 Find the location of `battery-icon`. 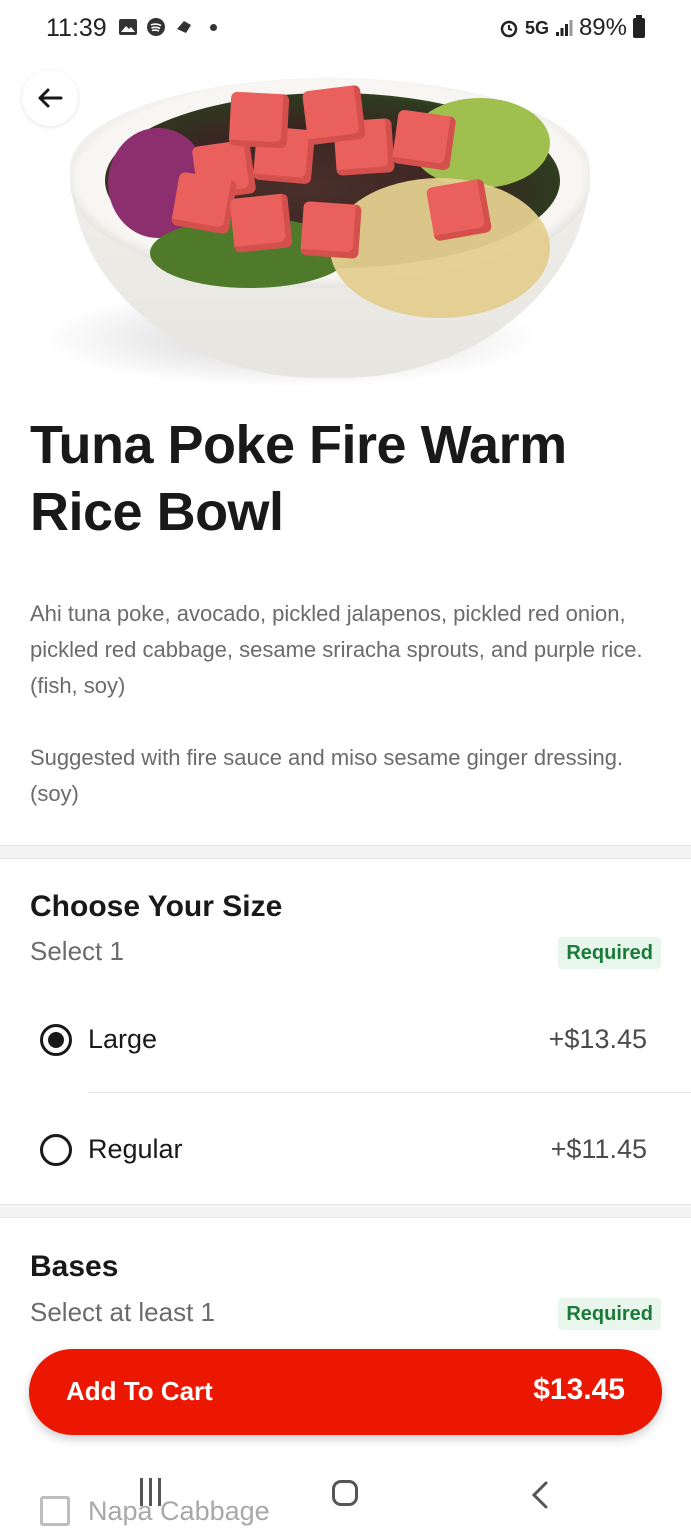

battery-icon is located at coordinates (639, 26).